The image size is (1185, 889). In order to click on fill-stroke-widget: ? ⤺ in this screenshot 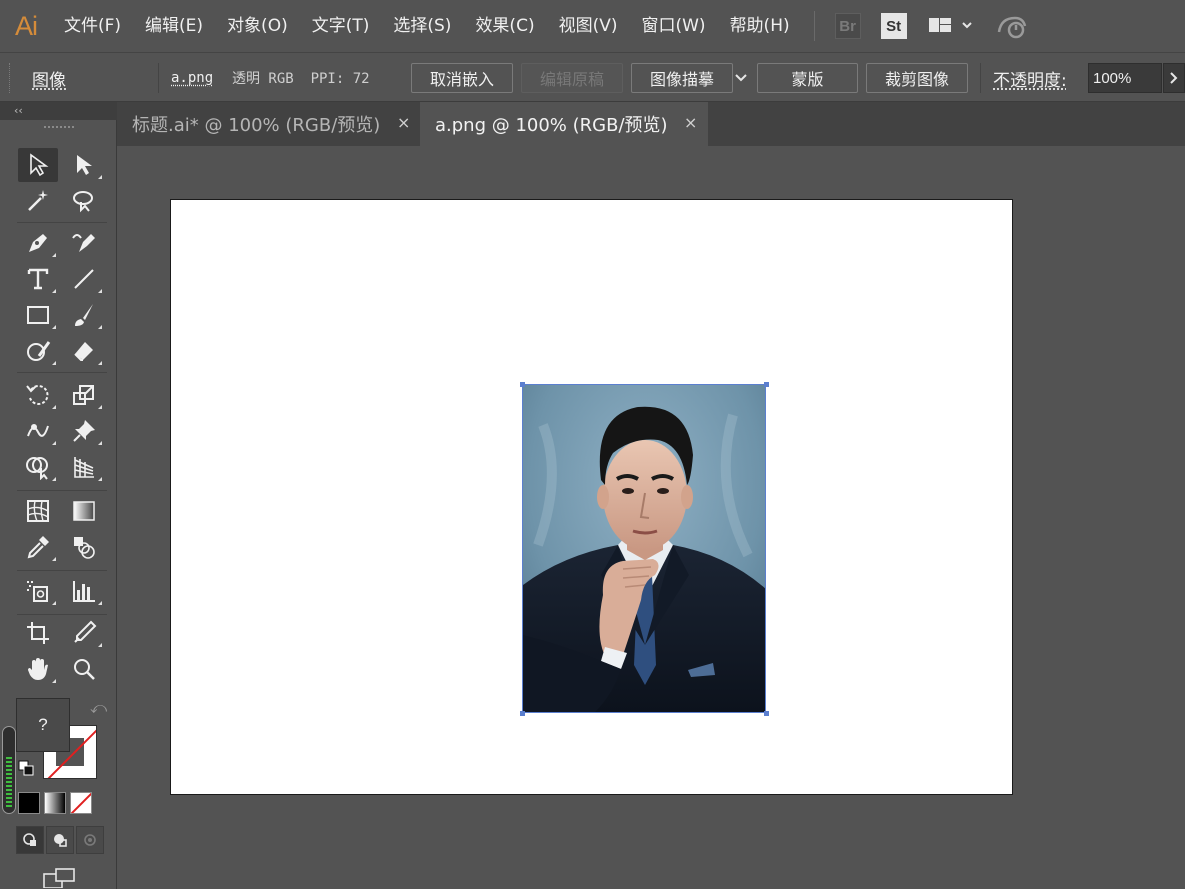, I will do `click(61, 743)`.